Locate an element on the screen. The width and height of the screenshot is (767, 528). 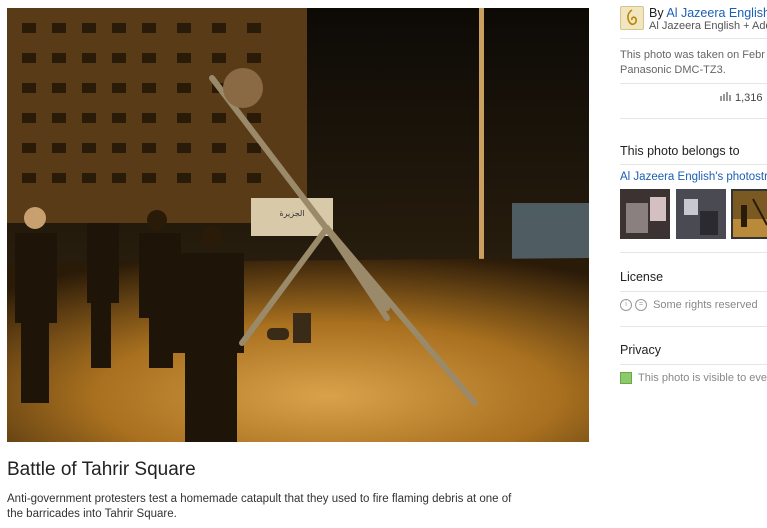
by-prefix: By is located at coordinates (656, 13).